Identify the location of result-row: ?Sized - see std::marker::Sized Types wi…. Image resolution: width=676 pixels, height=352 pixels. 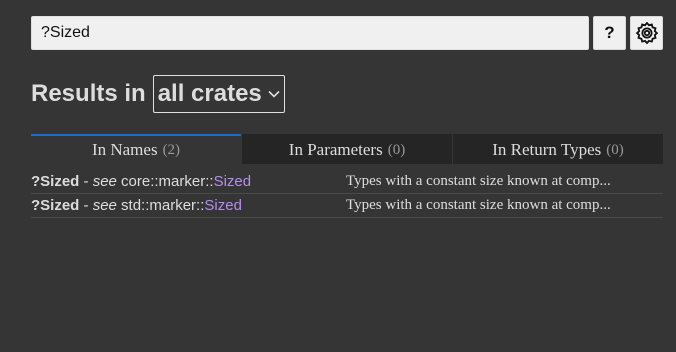
(347, 206).